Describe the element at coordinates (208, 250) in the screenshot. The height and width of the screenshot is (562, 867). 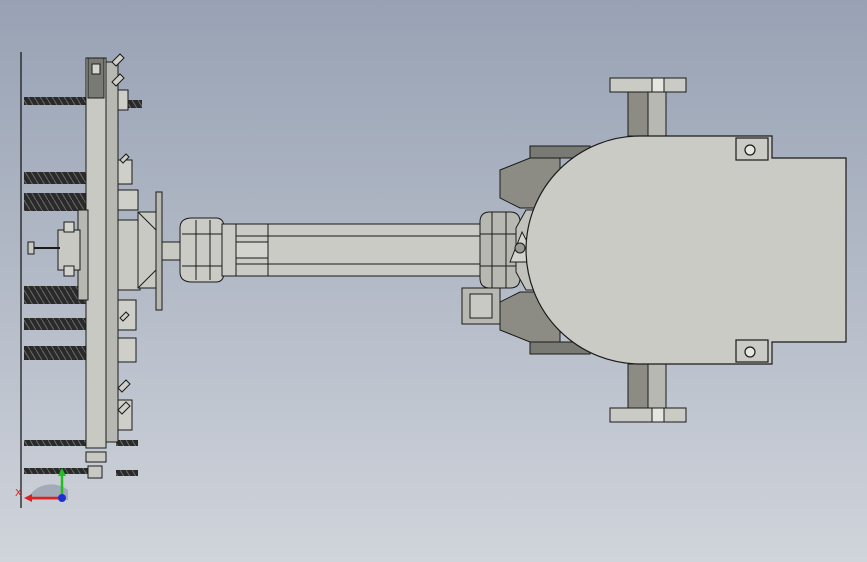
I see `arm-wrist-flange` at that location.